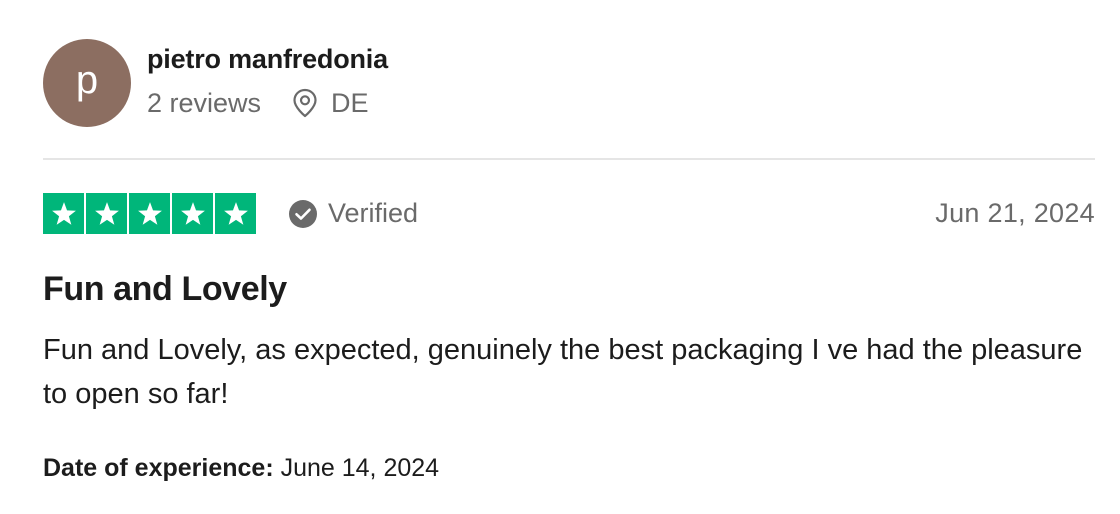 This screenshot has width=1120, height=514. What do you see at coordinates (360, 468) in the screenshot?
I see `experience-date: June 14, 2024` at bounding box center [360, 468].